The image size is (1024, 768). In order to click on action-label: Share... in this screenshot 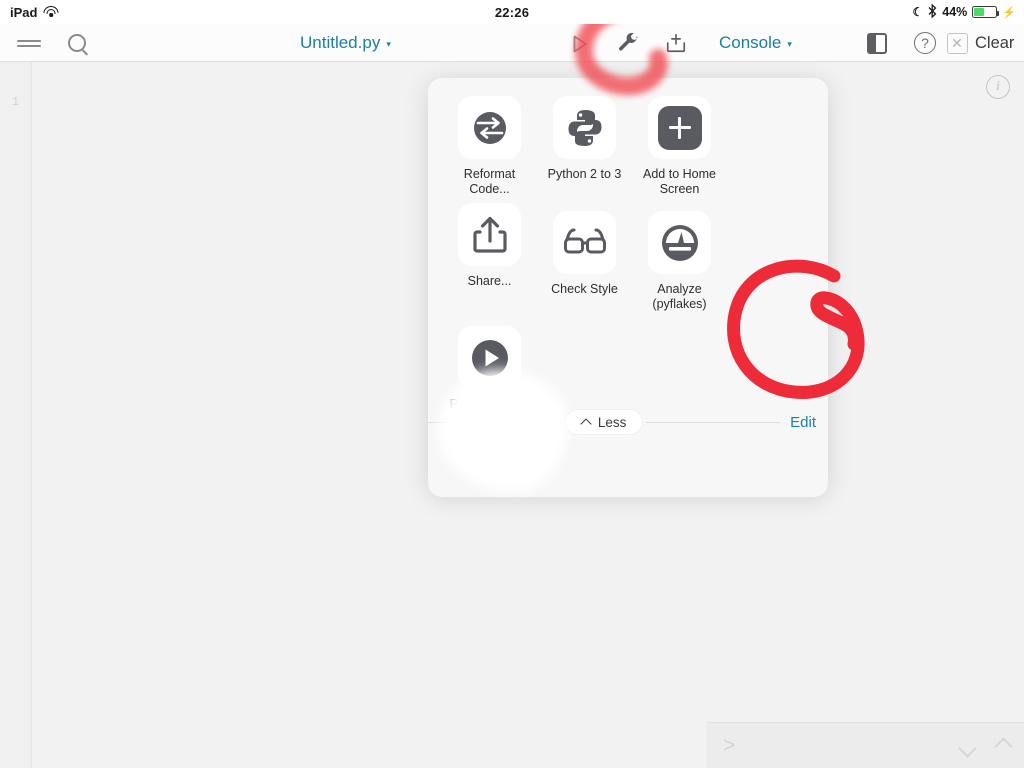, I will do `click(489, 281)`.